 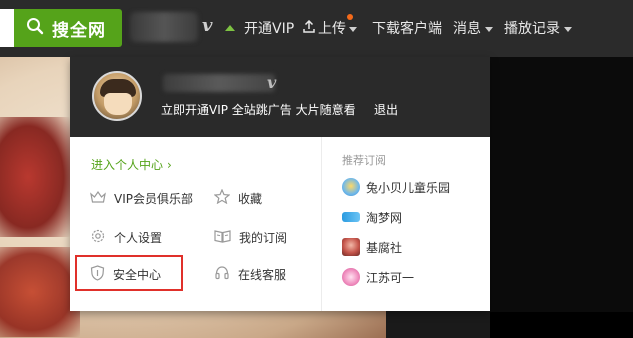 I want to click on recommend-item-name: 兔小贝儿童乐园, so click(x=408, y=187).